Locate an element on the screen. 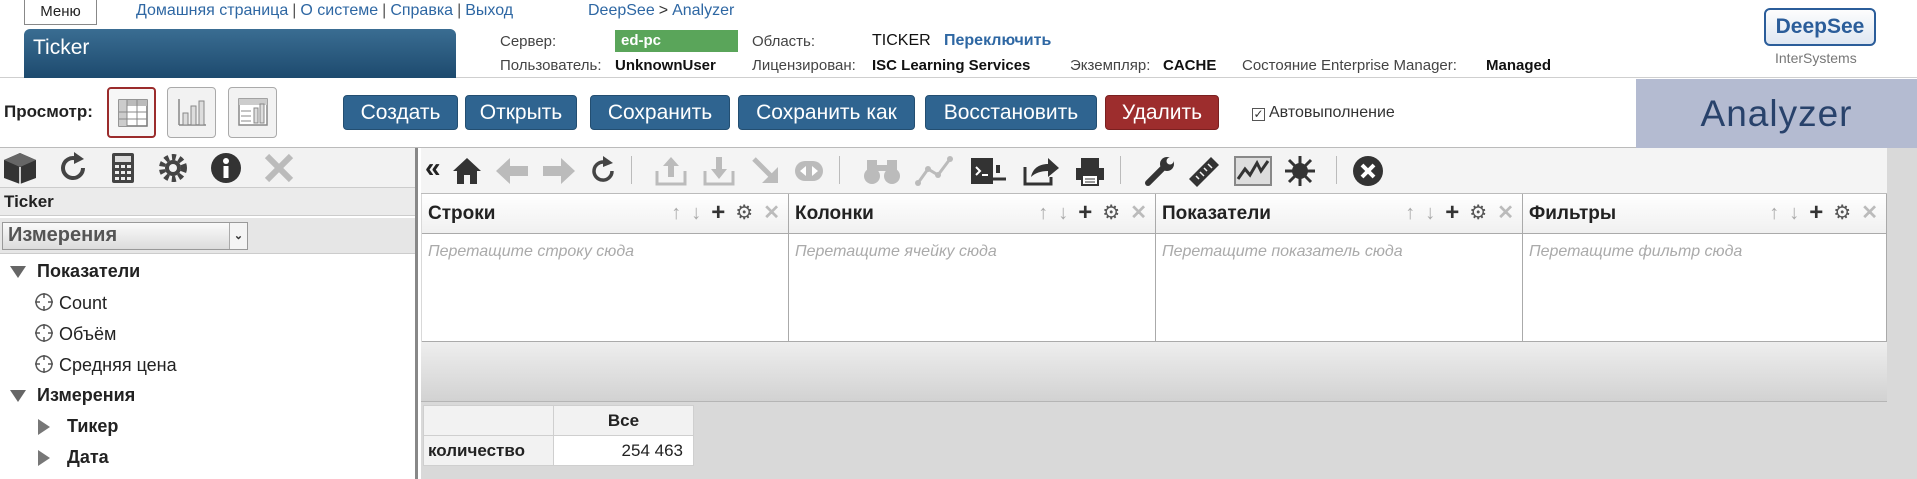  print-icon is located at coordinates (1090, 171).